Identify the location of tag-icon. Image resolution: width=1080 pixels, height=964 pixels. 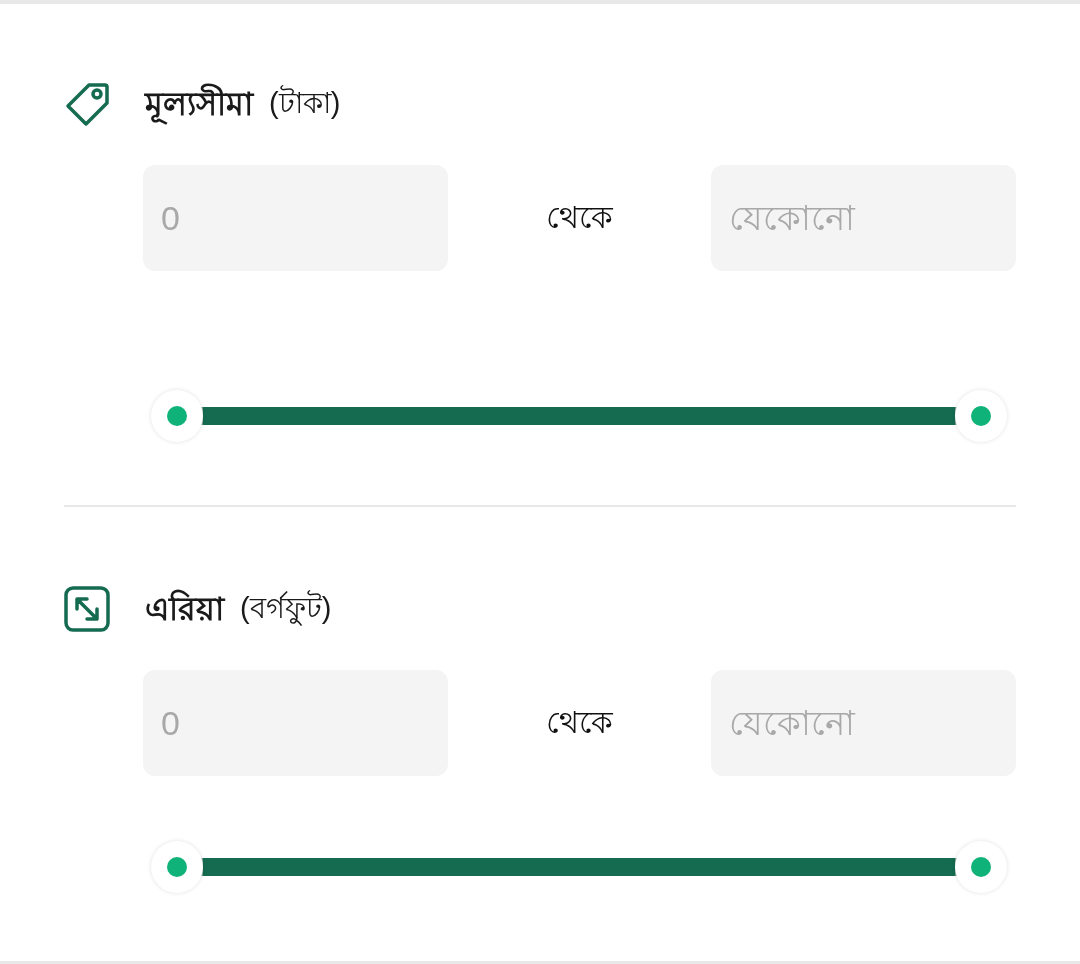
(87, 104).